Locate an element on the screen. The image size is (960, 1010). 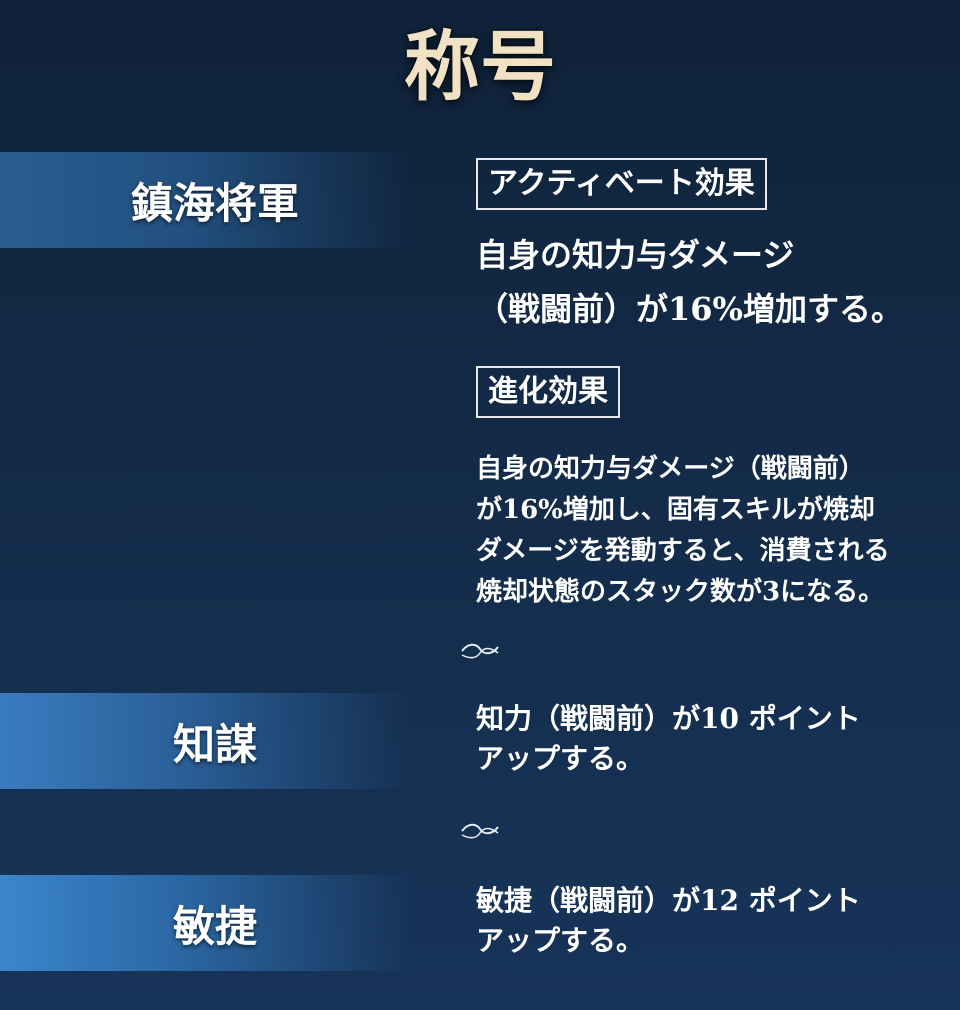
text-line: 自身の知力与ダメージ is located at coordinates (635, 255).